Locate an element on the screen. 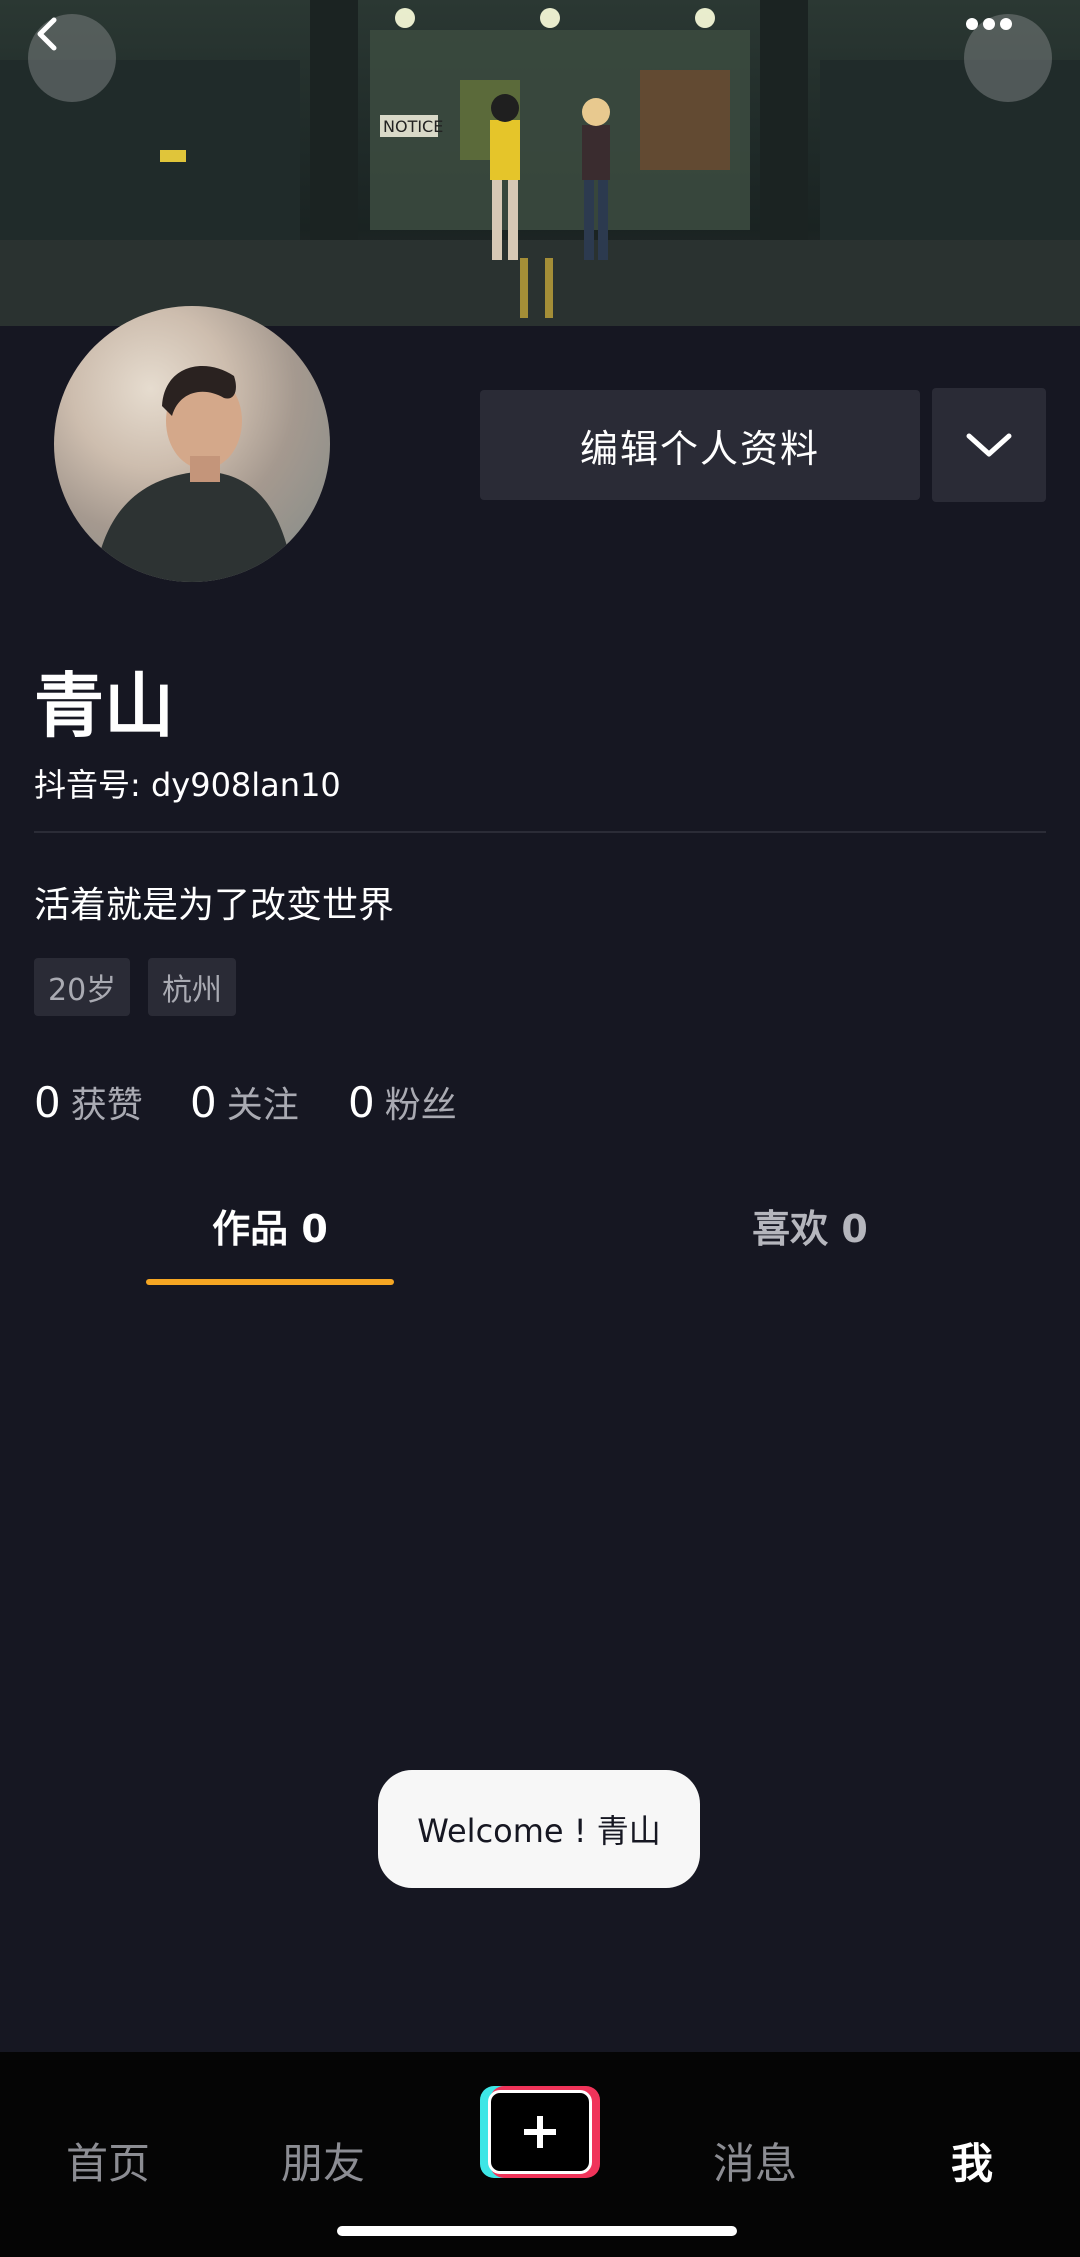 Image resolution: width=1080 pixels, height=2257 pixels. stat-following-value: 0 is located at coordinates (203, 1102).